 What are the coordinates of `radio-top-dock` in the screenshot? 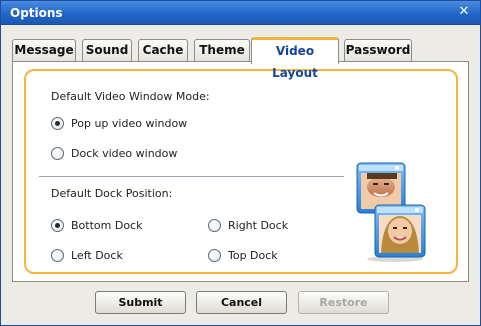 It's located at (214, 255).